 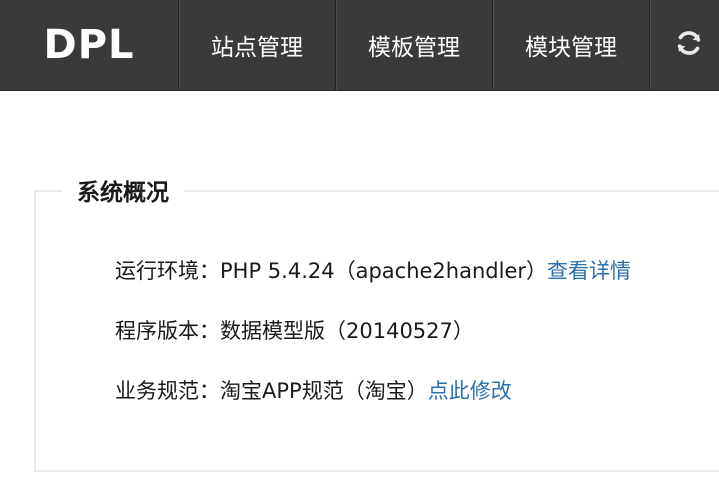 What do you see at coordinates (470, 391) in the screenshot?
I see `modify-link: 点此修改` at bounding box center [470, 391].